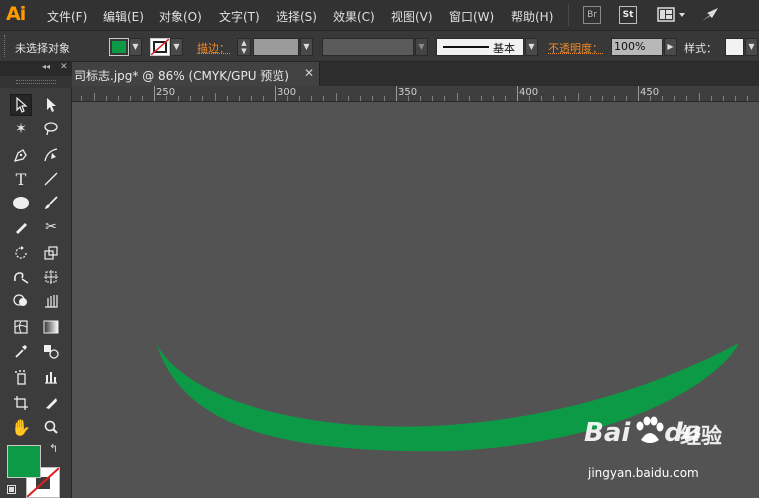 The image size is (759, 498). Describe the element at coordinates (180, 16) in the screenshot. I see `menu-object: 对象(O)` at that location.